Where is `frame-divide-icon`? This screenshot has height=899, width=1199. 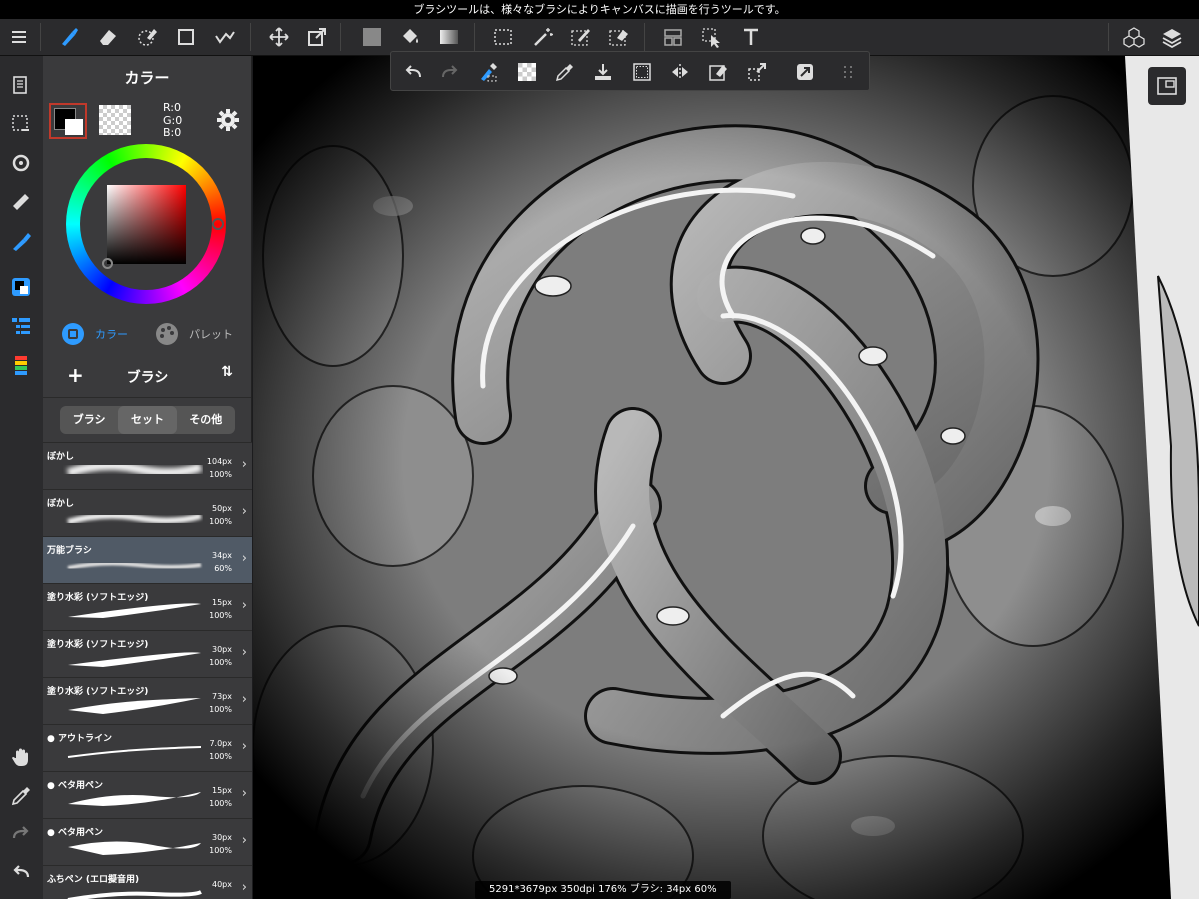
frame-divide-icon is located at coordinates (673, 37).